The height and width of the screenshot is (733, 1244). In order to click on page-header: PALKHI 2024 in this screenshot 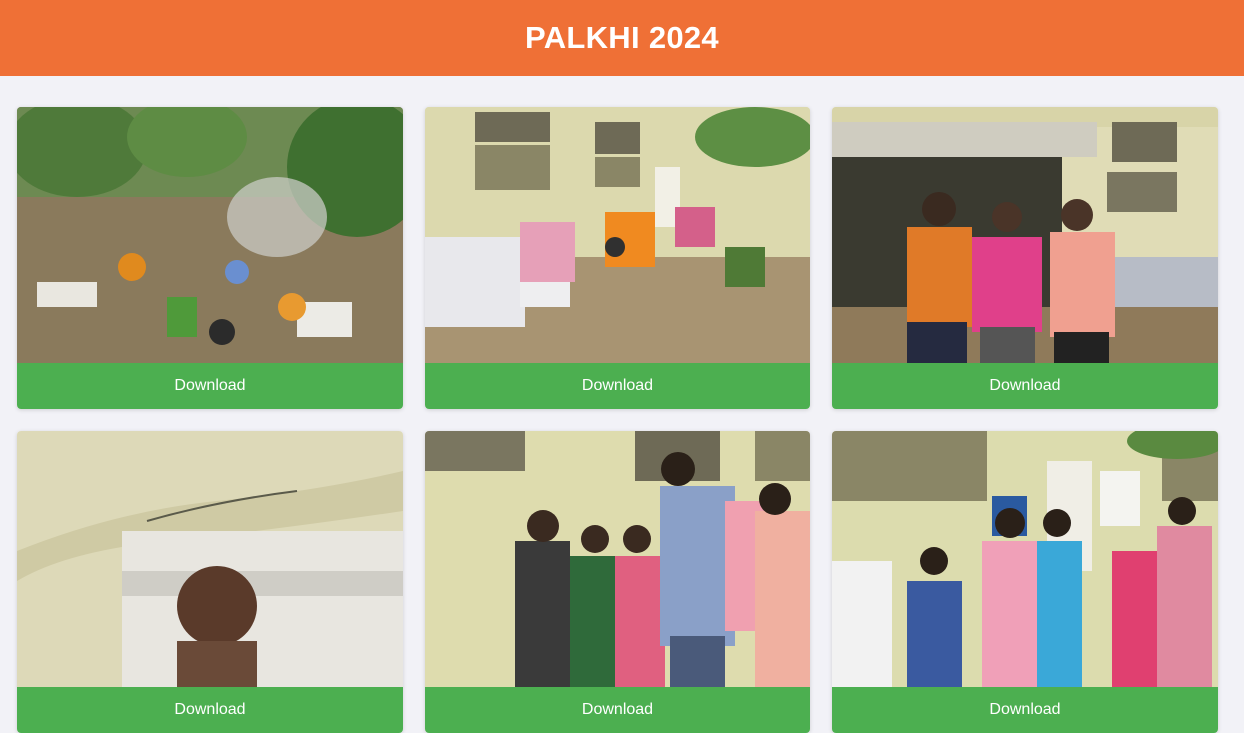, I will do `click(622, 38)`.